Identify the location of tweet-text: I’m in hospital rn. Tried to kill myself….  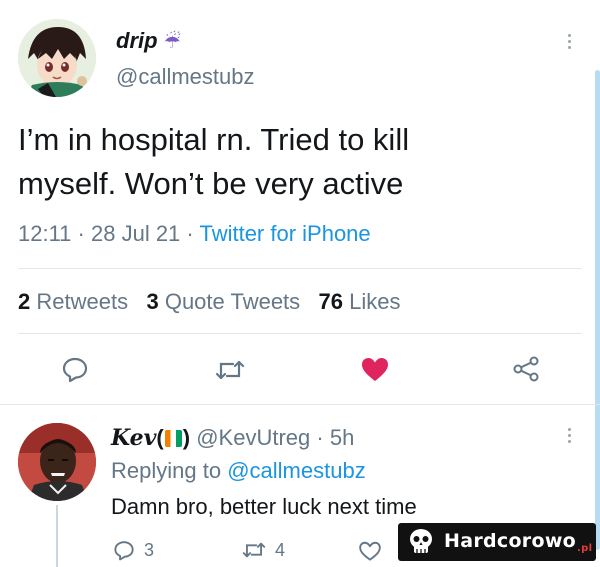
(213, 162).